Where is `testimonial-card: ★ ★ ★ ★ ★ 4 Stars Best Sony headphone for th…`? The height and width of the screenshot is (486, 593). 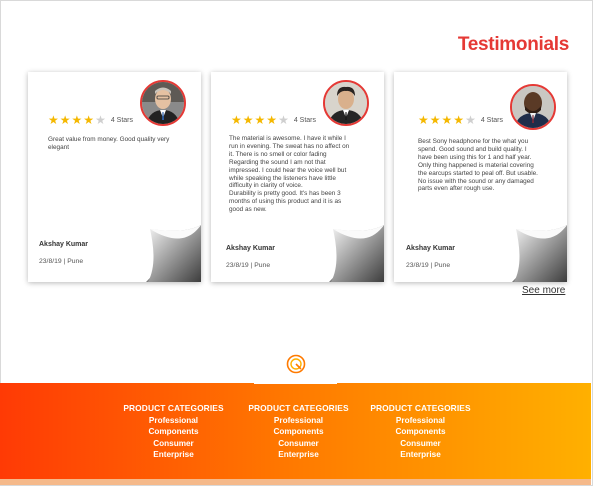 testimonial-card: ★ ★ ★ ★ ★ 4 Stars Best Sony headphone for th… is located at coordinates (480, 177).